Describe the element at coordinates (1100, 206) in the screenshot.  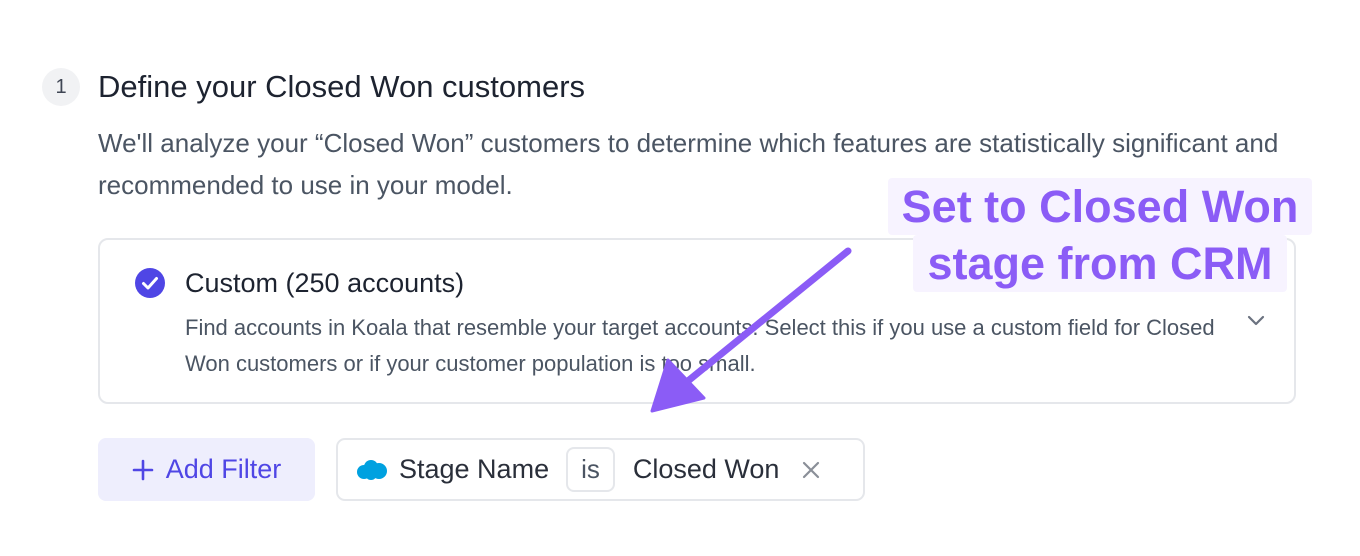
I see `annotation-line-1: Set to Closed Won` at that location.